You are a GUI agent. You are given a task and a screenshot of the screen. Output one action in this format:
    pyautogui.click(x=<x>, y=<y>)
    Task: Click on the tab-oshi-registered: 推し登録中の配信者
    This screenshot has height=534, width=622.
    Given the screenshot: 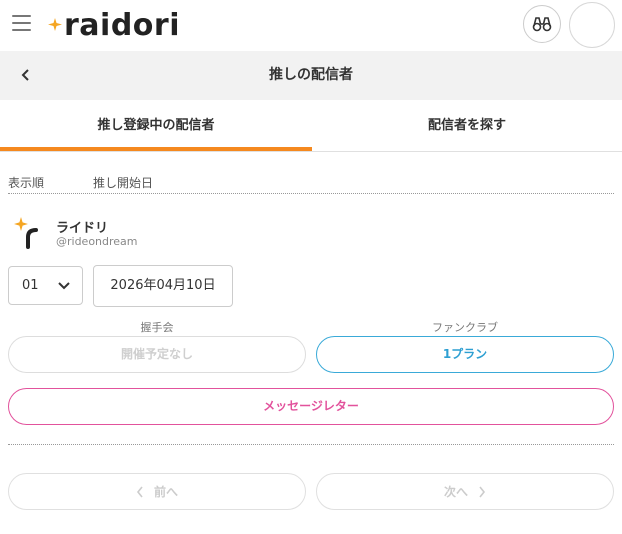 What is the action you would take?
    pyautogui.click(x=156, y=126)
    